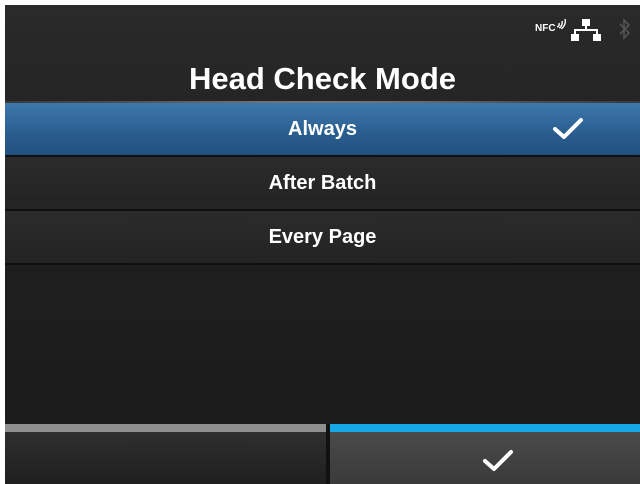  I want to click on nfc-waves-icon, so click(561, 23).